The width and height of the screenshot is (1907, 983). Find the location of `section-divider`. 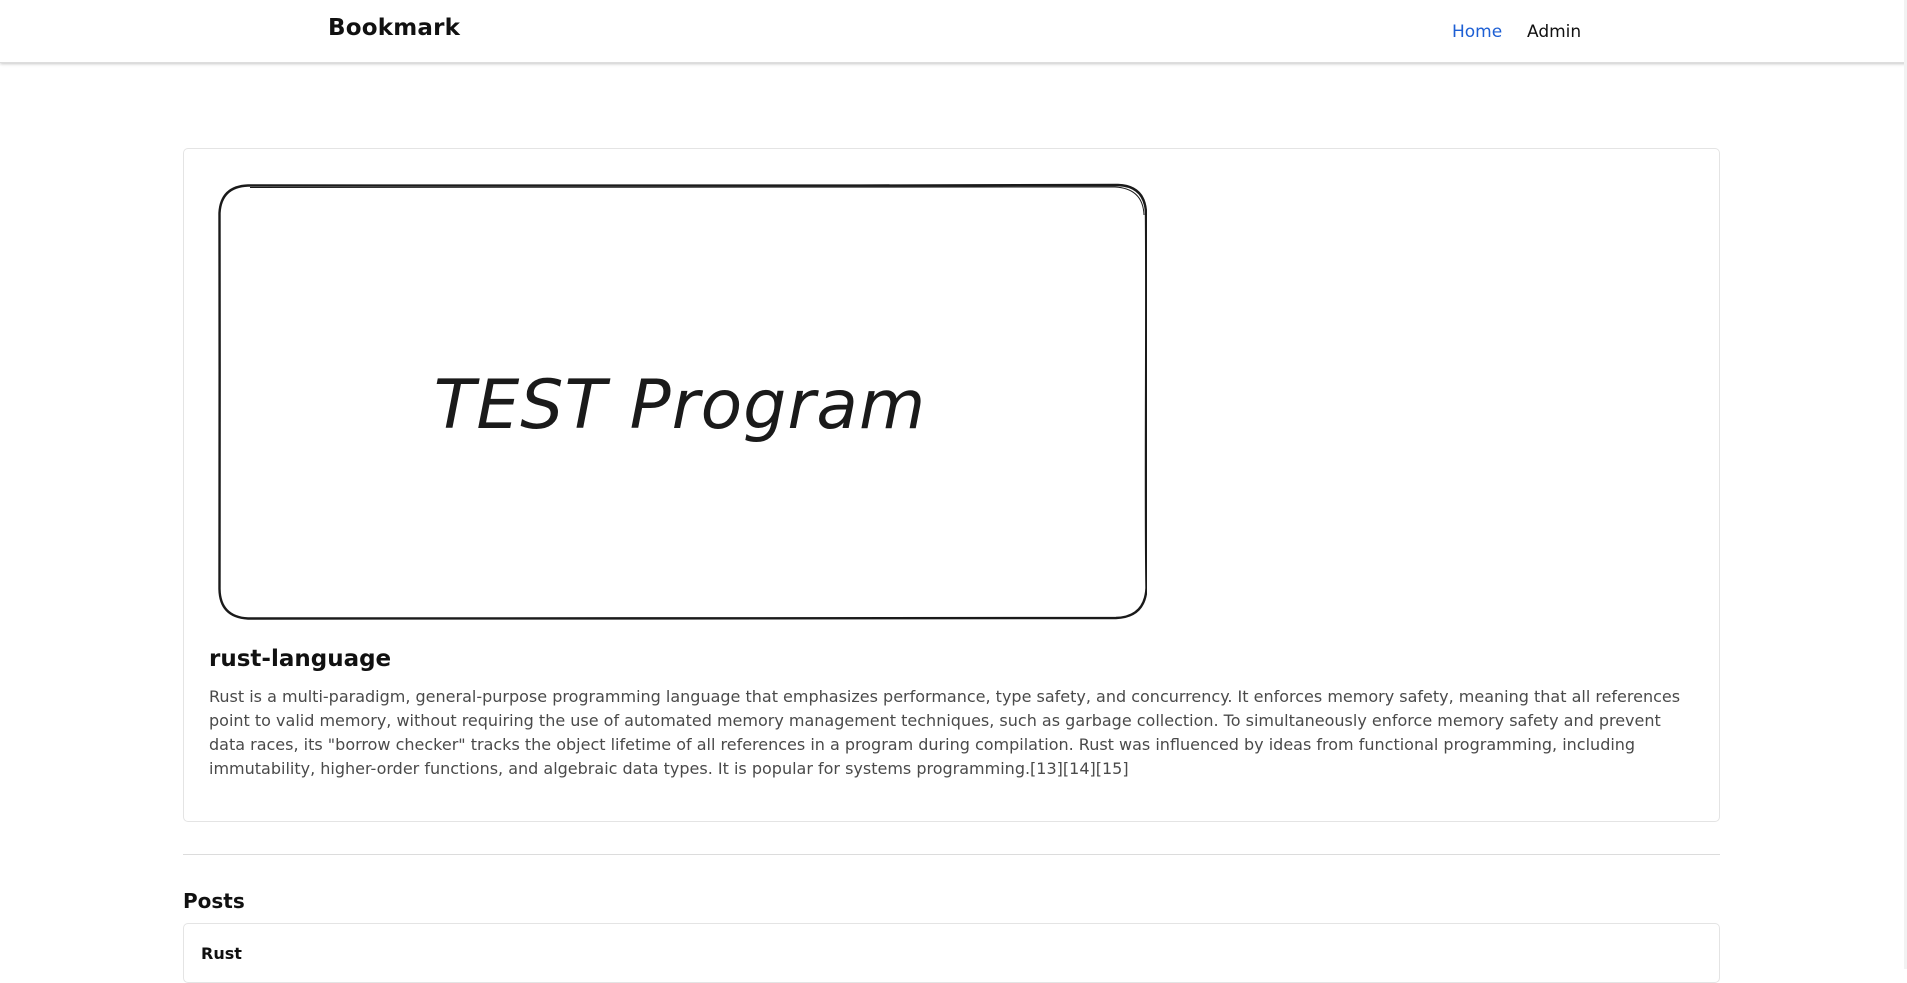

section-divider is located at coordinates (951, 854).